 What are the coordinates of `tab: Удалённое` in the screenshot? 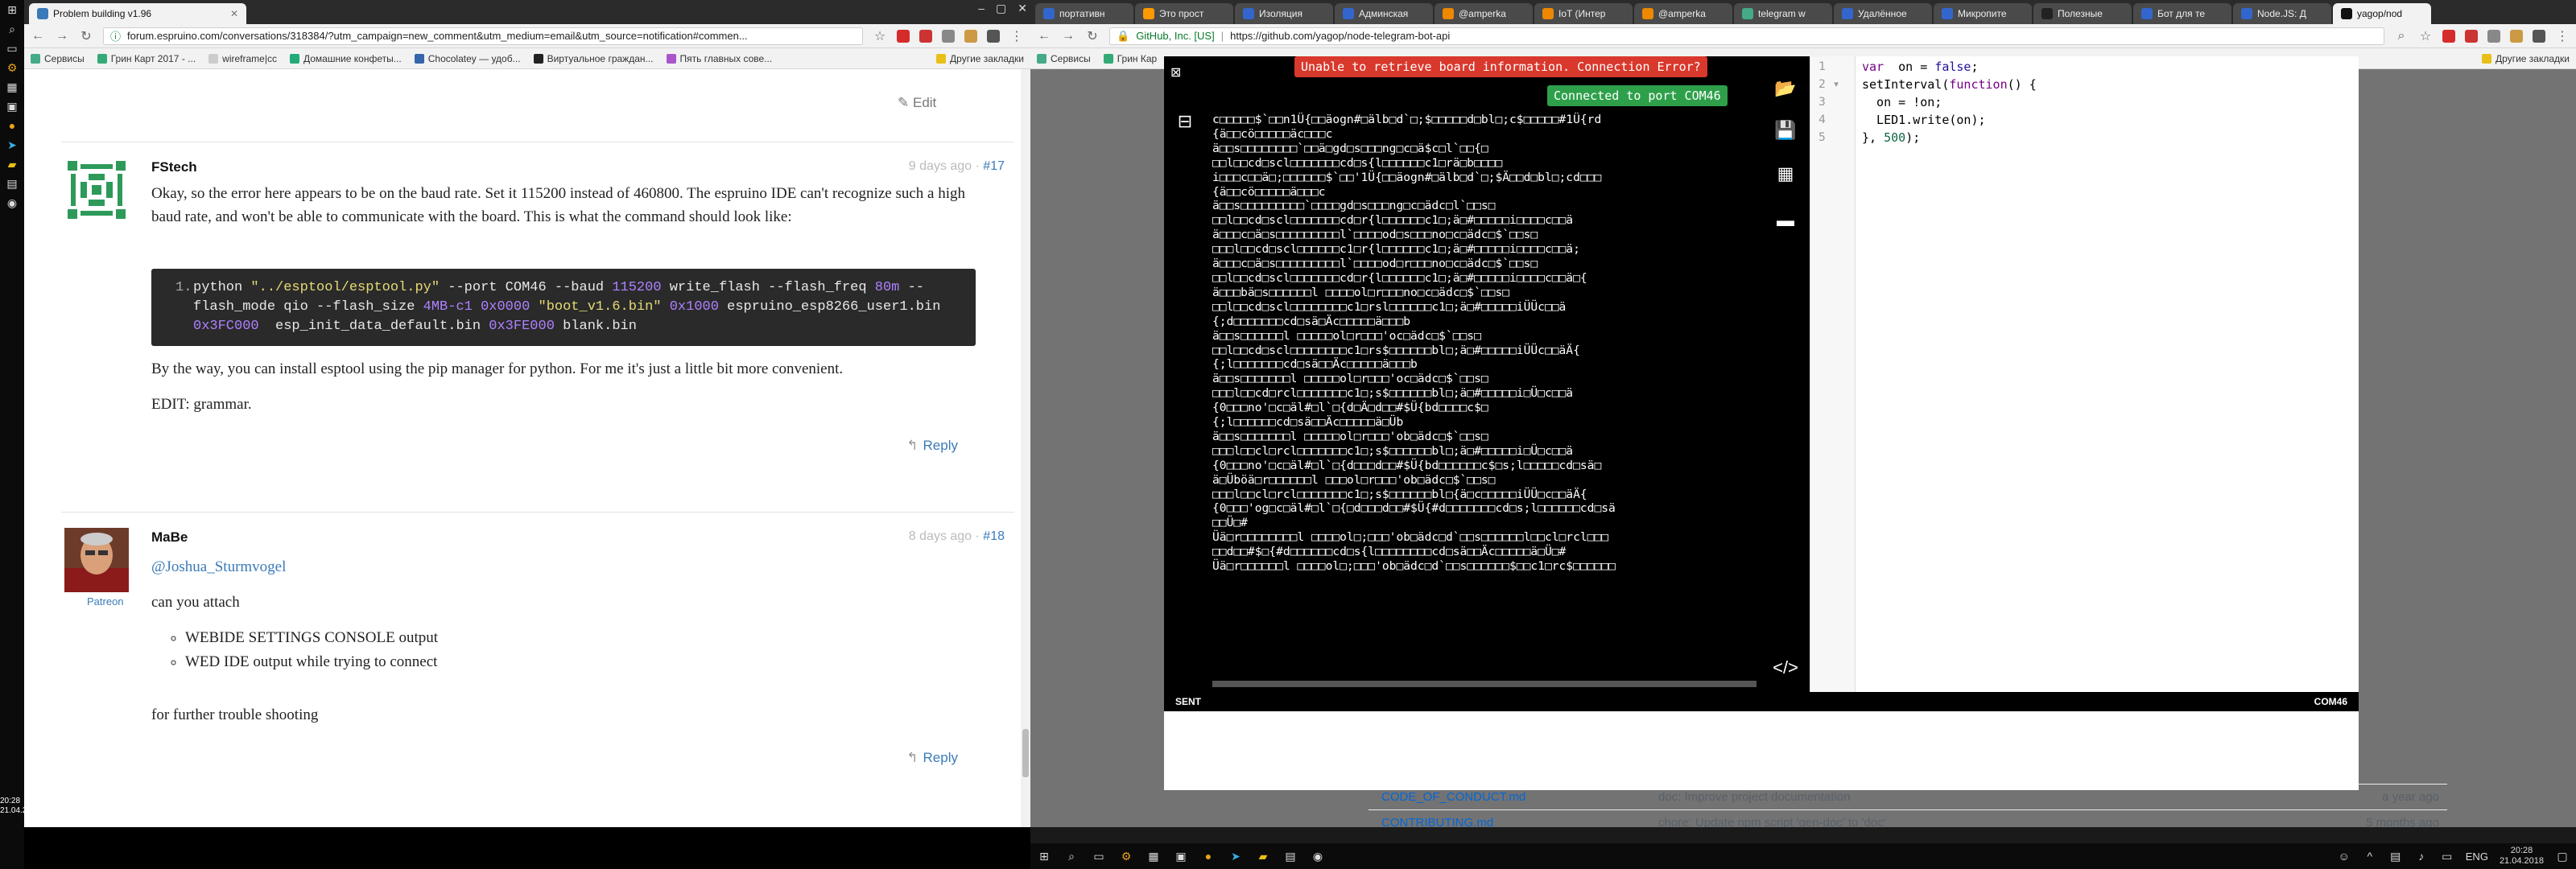 It's located at (1883, 13).